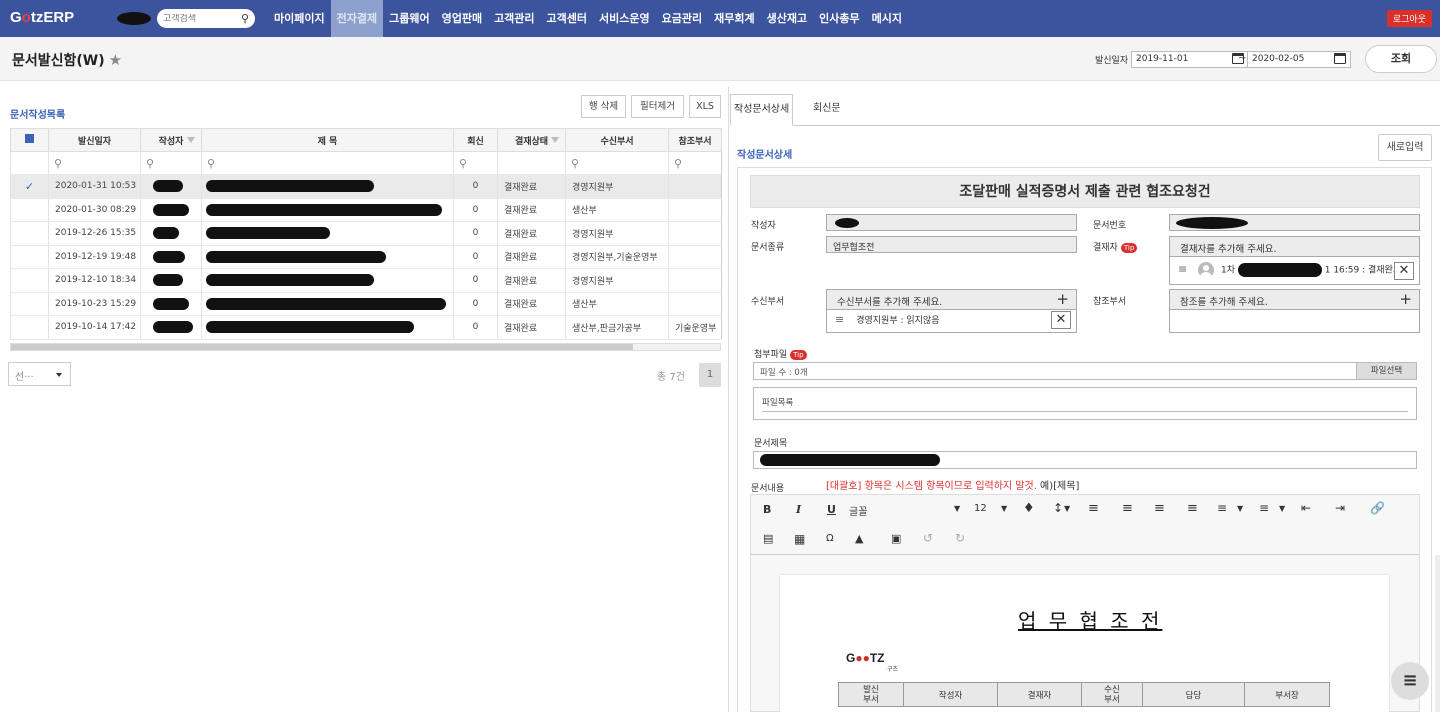  Describe the element at coordinates (827, 110) in the screenshot. I see `tab-reply: 회신문` at that location.